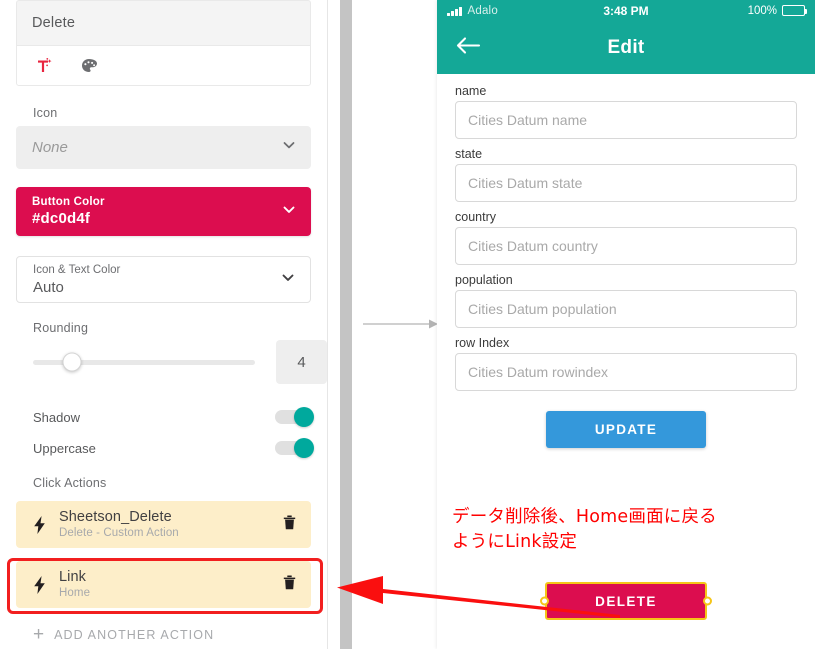 Image resolution: width=815 pixels, height=649 pixels. I want to click on click-action-title: Sheetson_Delete, so click(115, 517).